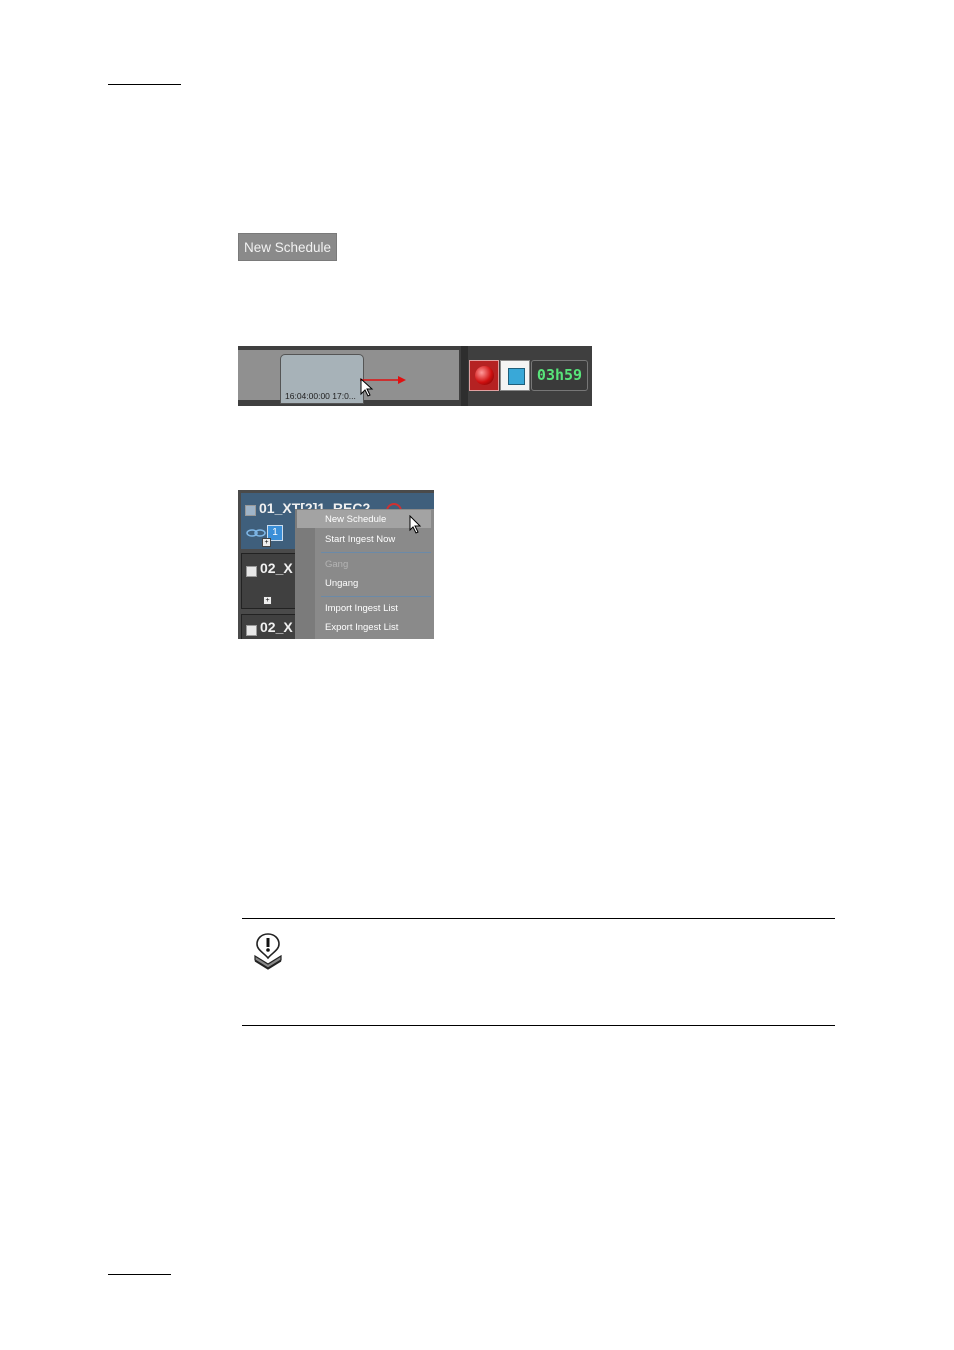  What do you see at coordinates (268, 951) in the screenshot?
I see `note-icon` at bounding box center [268, 951].